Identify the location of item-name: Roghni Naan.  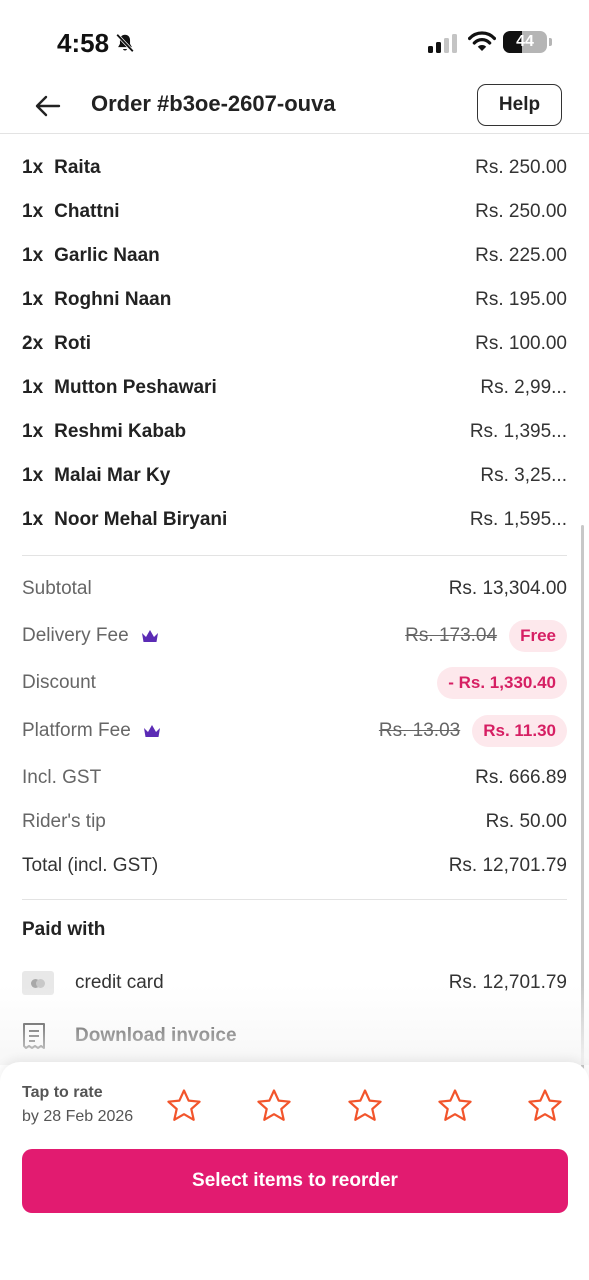
(113, 299).